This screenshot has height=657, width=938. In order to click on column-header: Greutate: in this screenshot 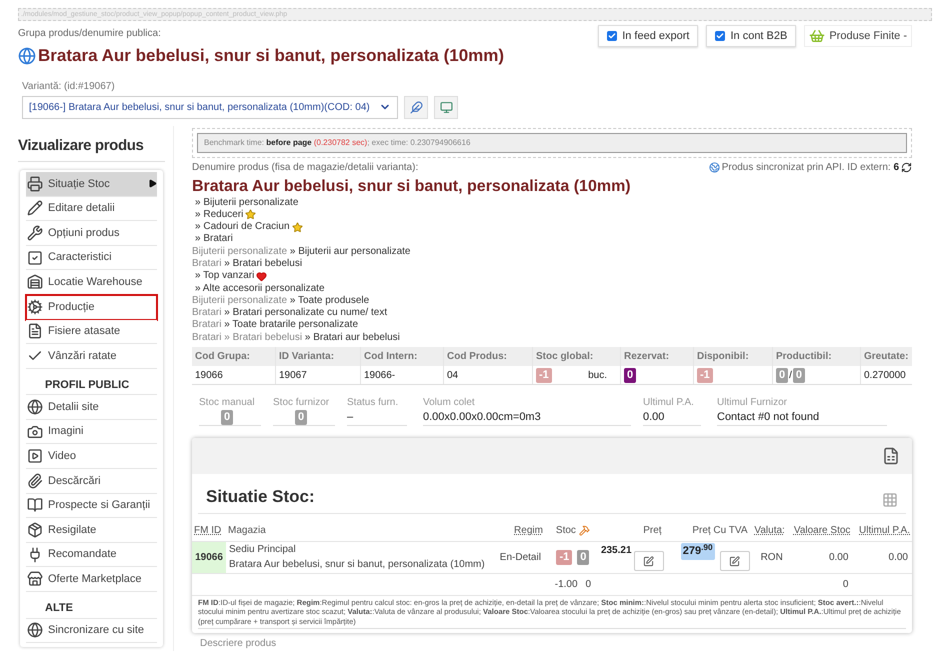, I will do `click(886, 356)`.